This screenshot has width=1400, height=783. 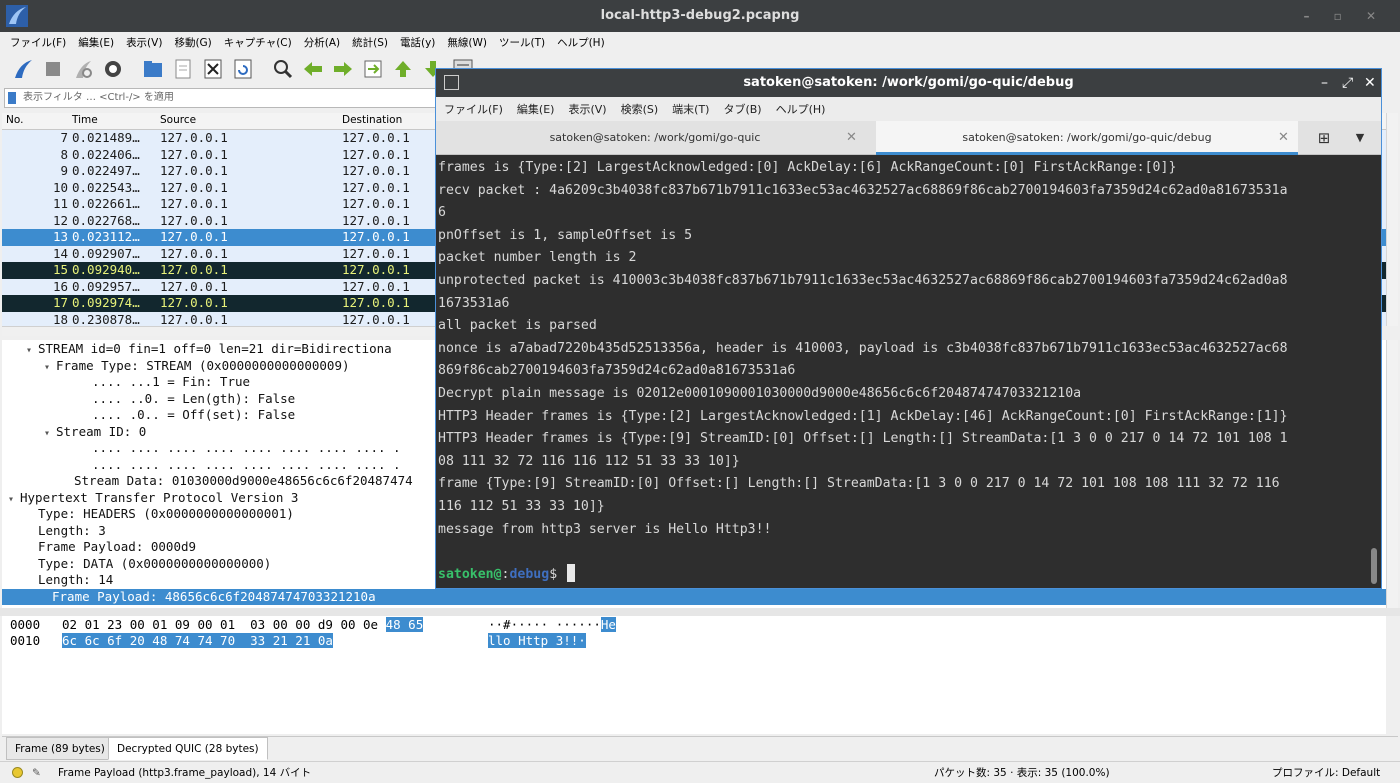 I want to click on detail-line: ▾ Frame Type: STREAM (0x0000000000000009), so click(x=197, y=366).